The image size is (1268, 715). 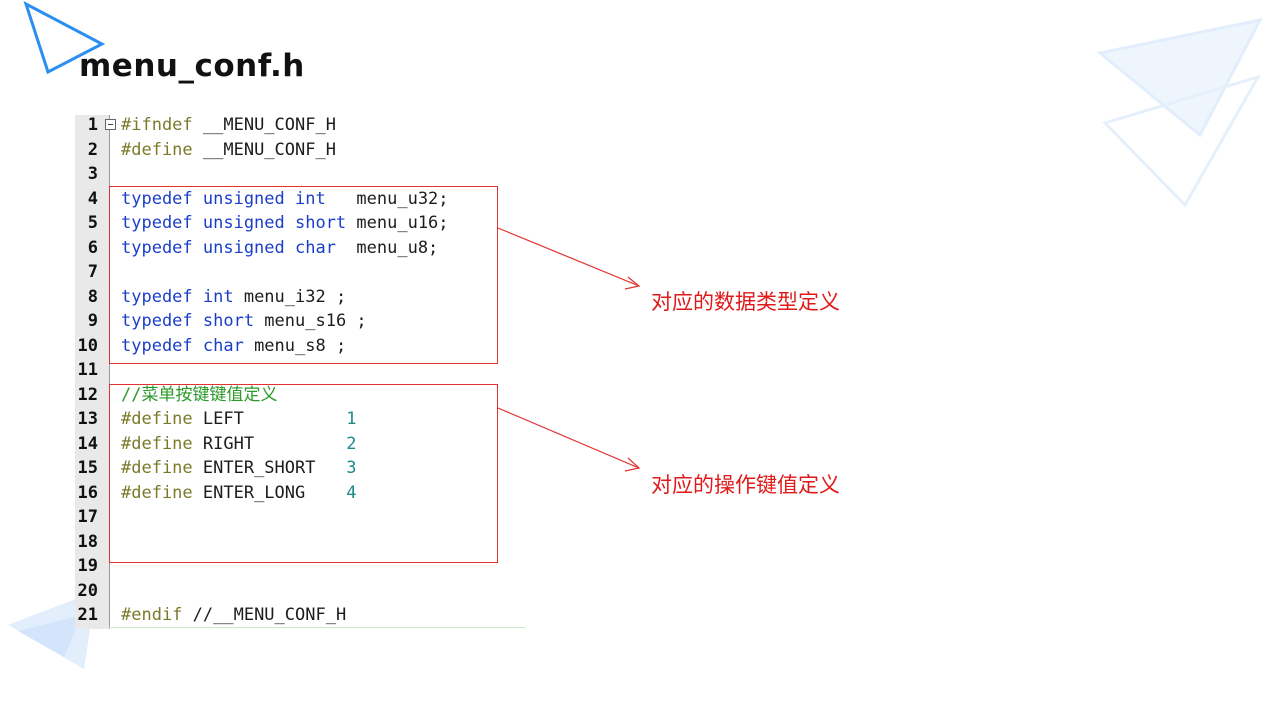 I want to click on line-number: 10, so click(x=87, y=345).